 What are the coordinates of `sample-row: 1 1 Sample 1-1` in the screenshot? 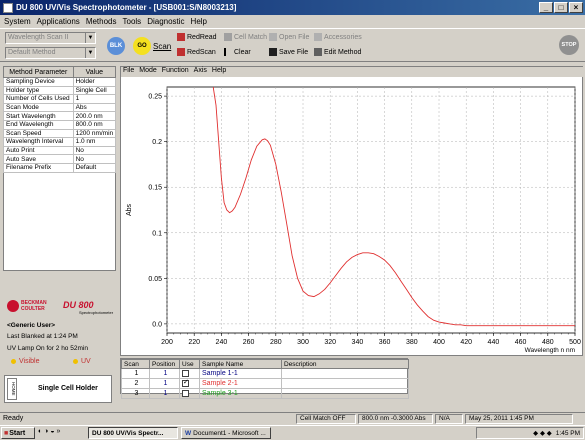 It's located at (265, 373).